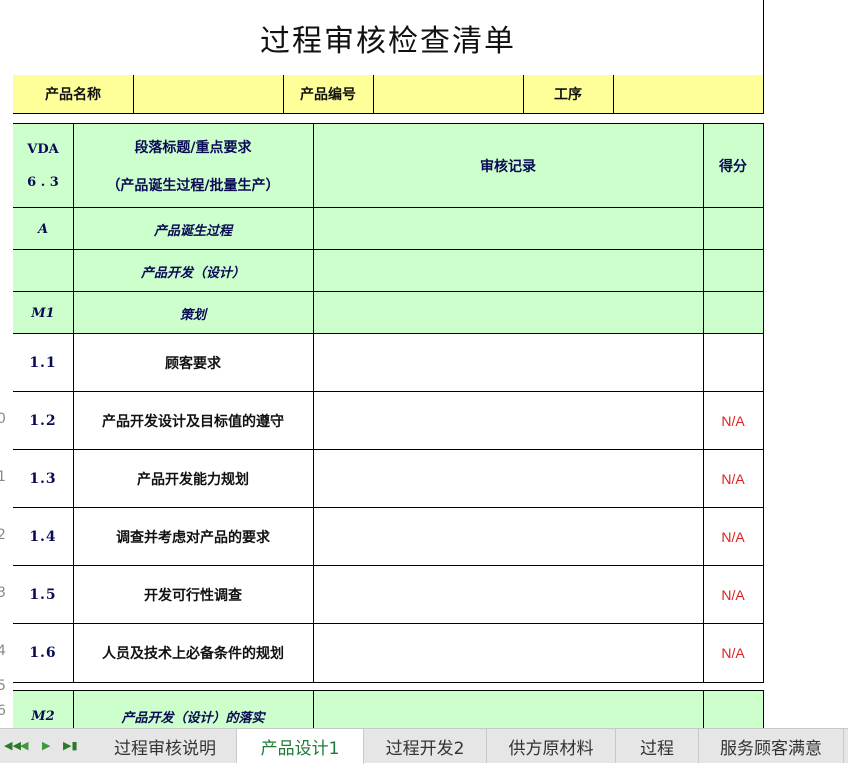 The image size is (848, 765). I want to click on tab-process-audit-intro: 过程审核说明, so click(165, 746).